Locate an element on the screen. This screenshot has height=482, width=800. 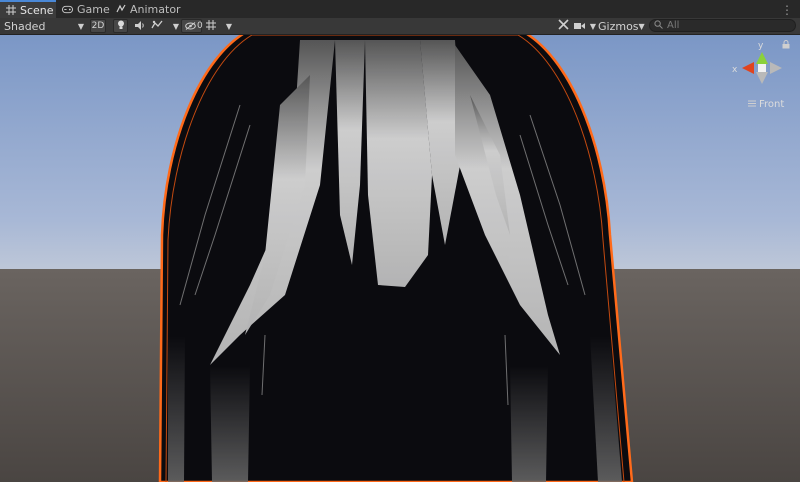
audio-toggle-button is located at coordinates (140, 26).